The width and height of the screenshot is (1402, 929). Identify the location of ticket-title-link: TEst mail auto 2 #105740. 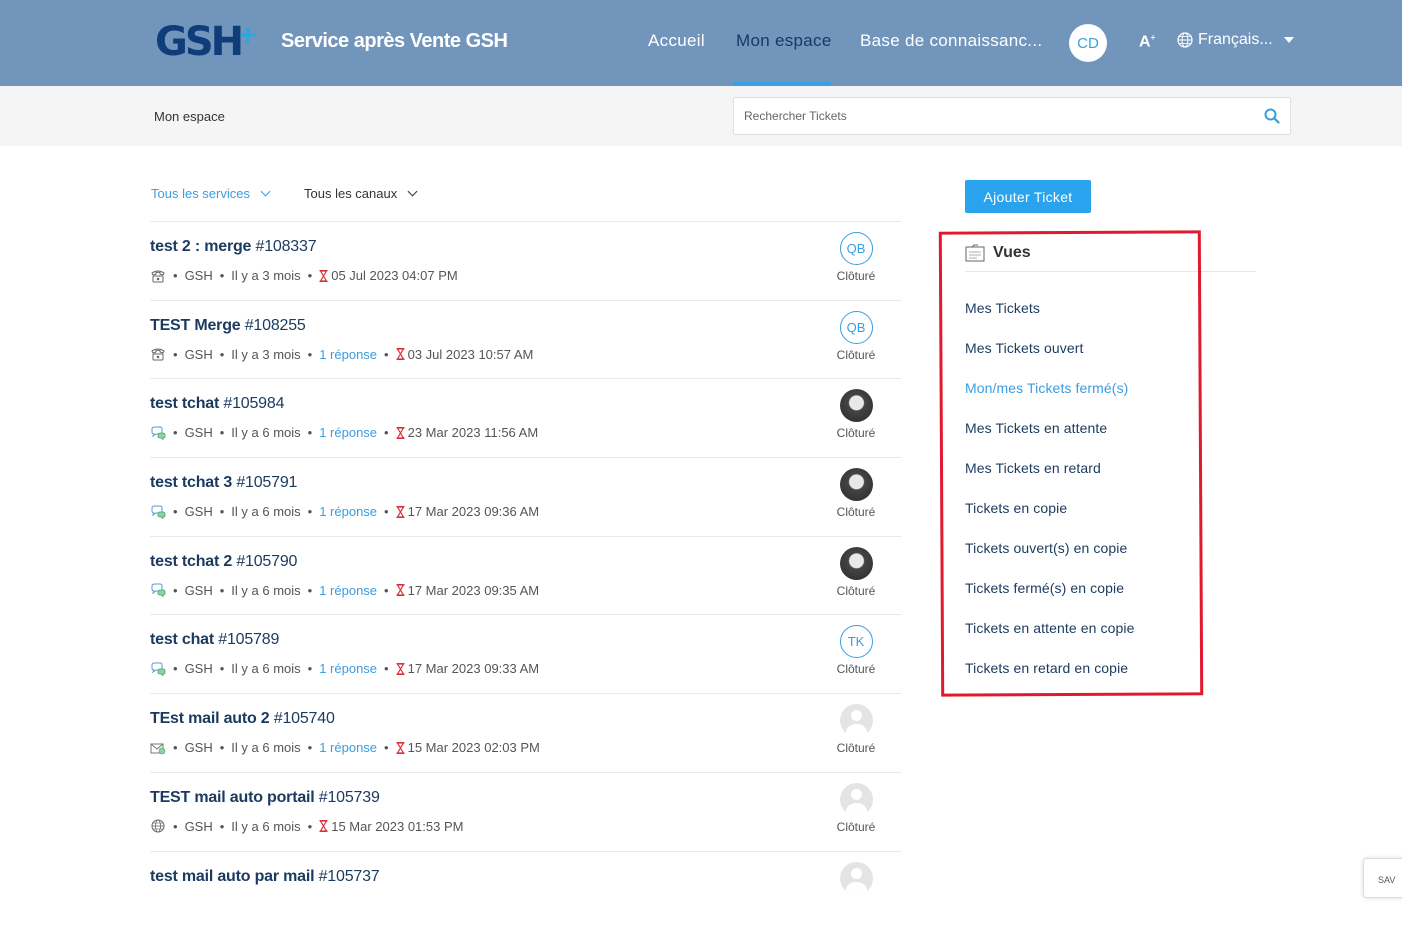
(242, 719).